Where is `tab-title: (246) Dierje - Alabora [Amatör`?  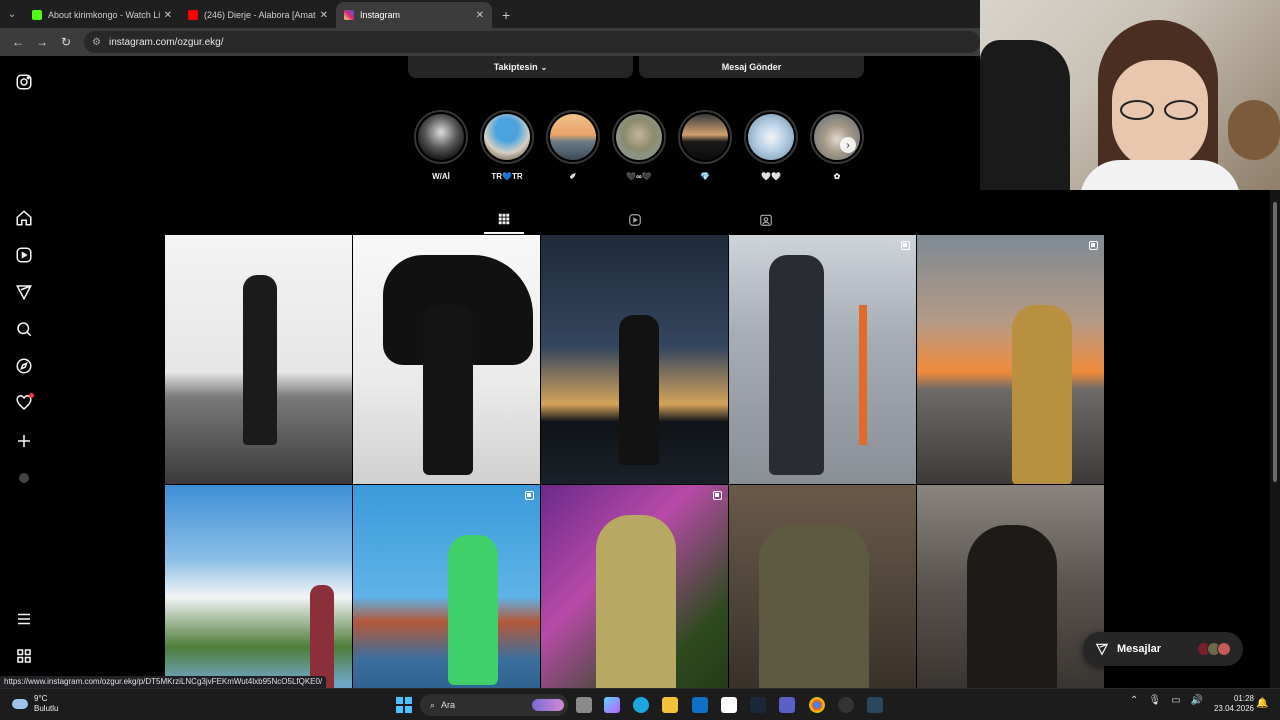
tab-title: (246) Dierje - Alabora [Amatör is located at coordinates (260, 15).